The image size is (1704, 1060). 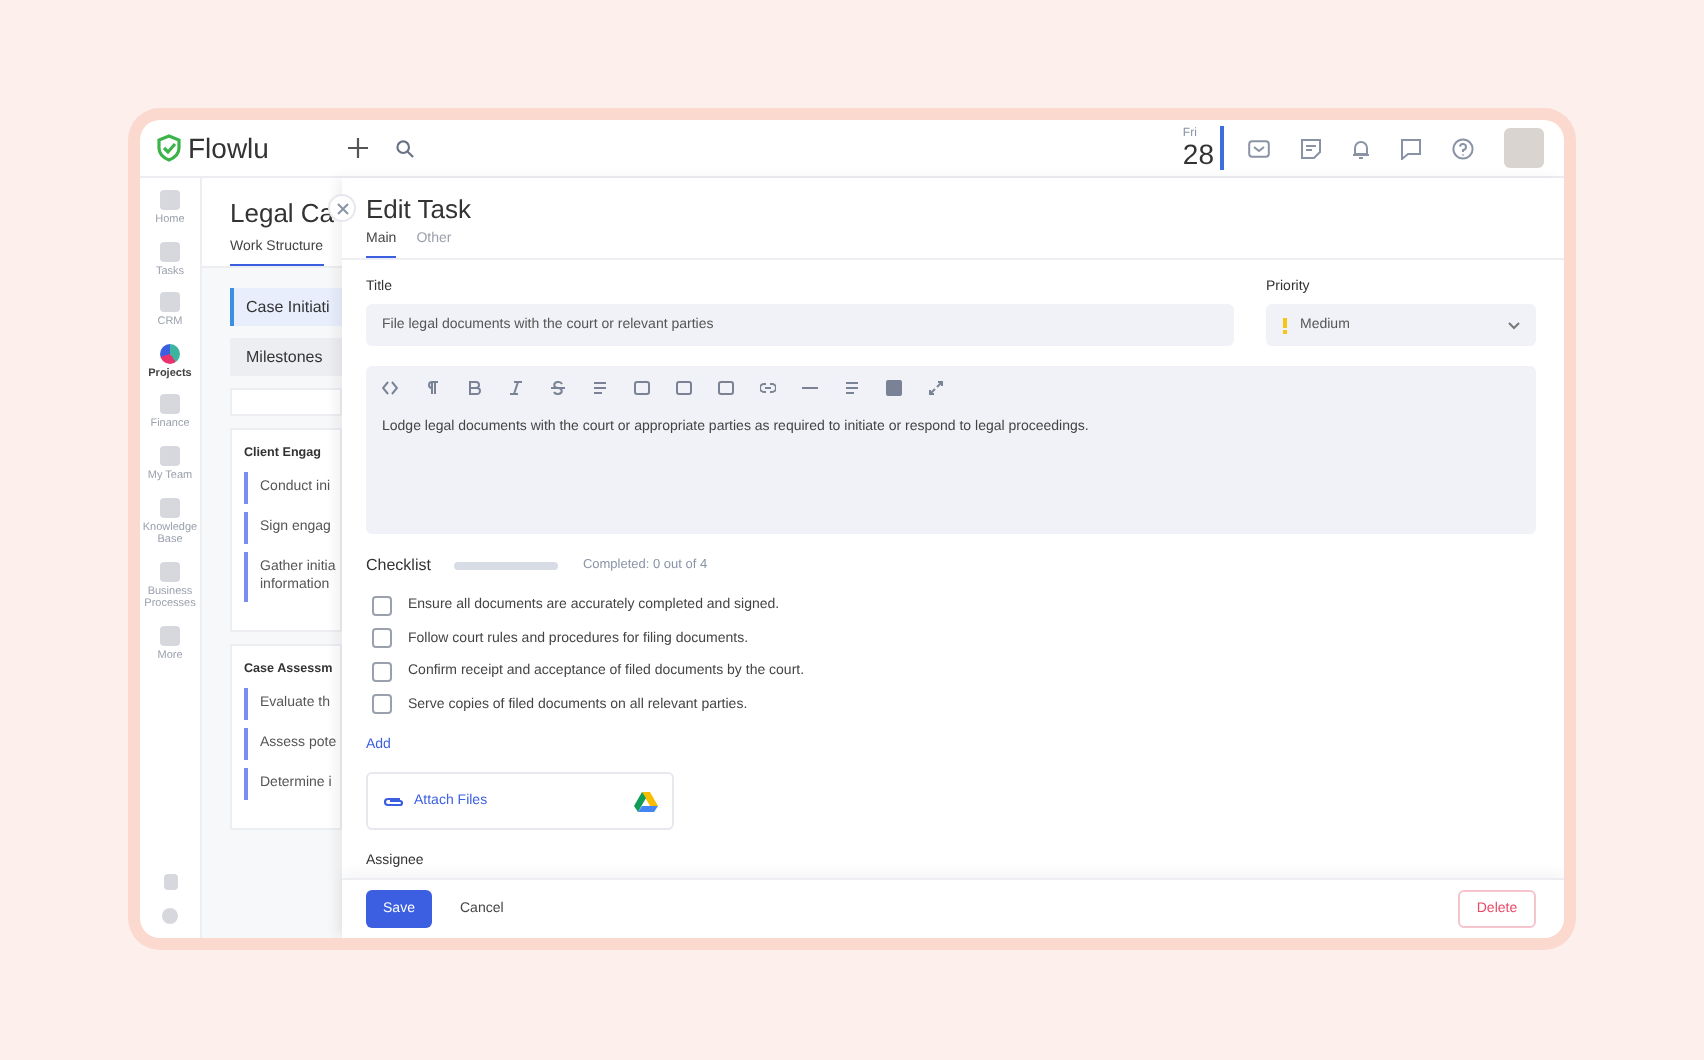 I want to click on drive-icon, so click(x=646, y=801).